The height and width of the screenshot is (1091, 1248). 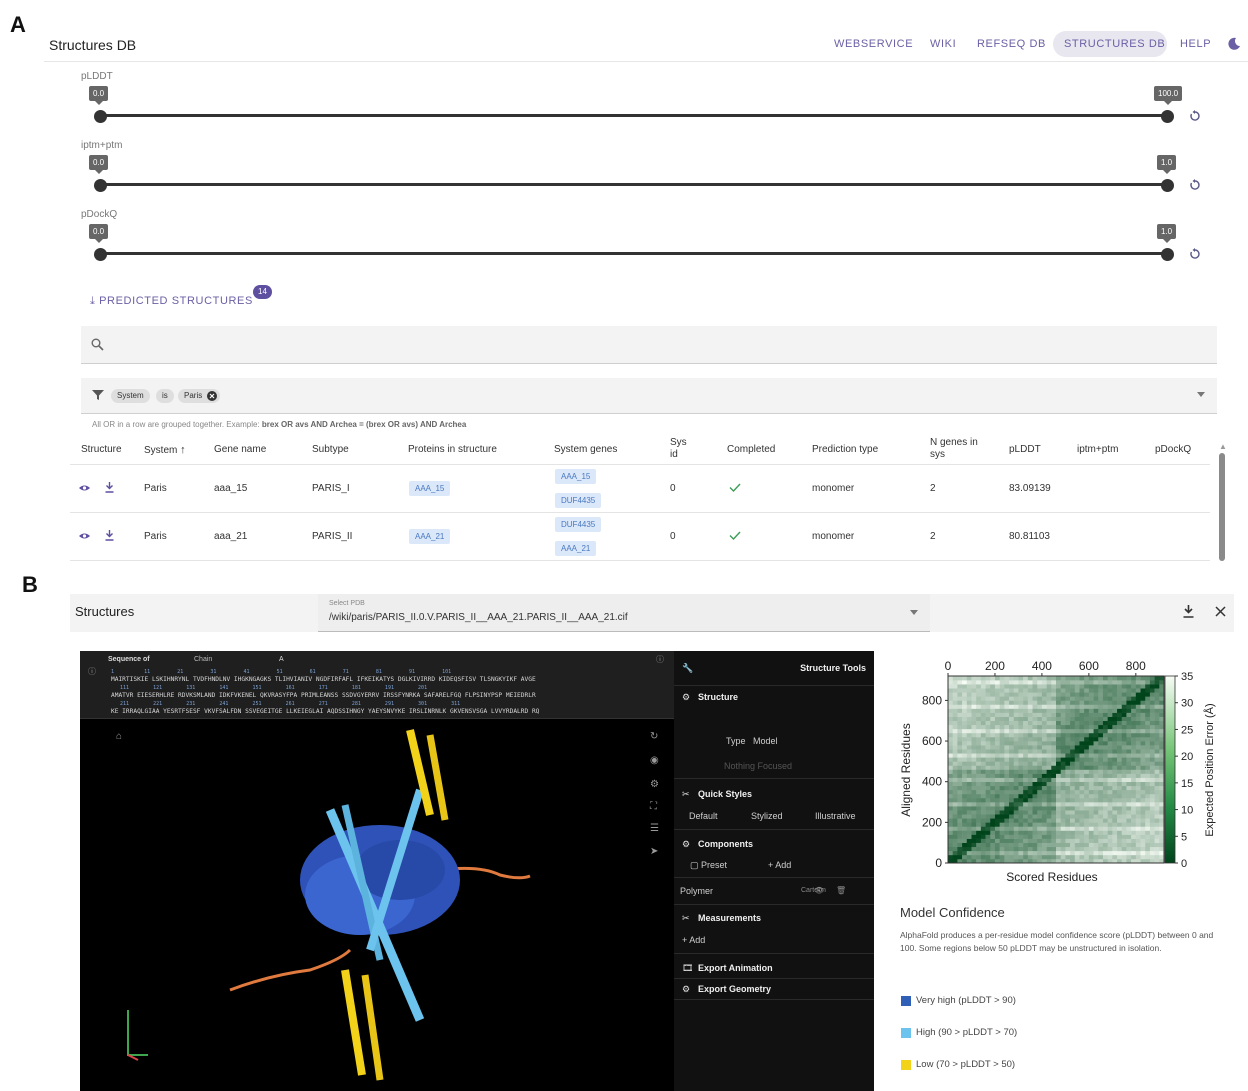 I want to click on col-subtype: Subtype, so click(x=330, y=450).